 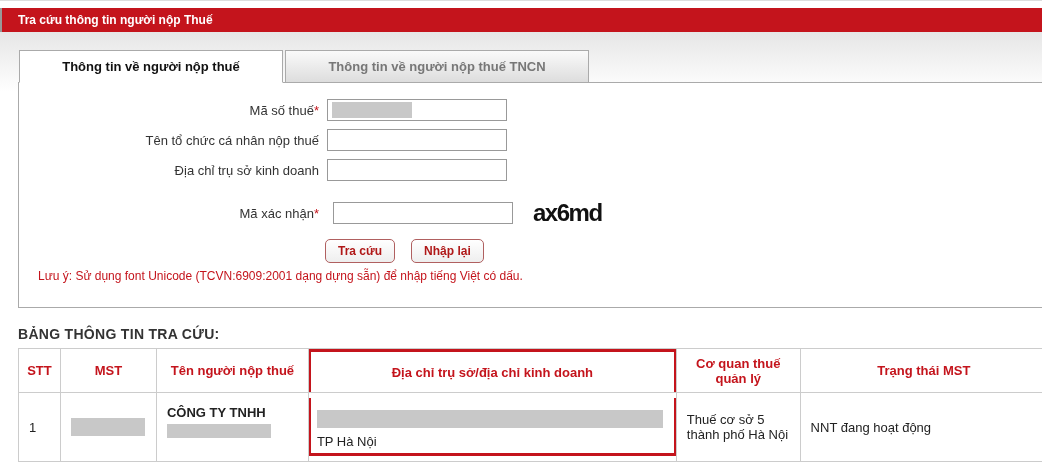 I want to click on note-text: Lưu ý: Sử dụng font Unicode (TCVN:6909:2001 dạng dựng sẵn) để nhập tiếng Việt có dấu., so click(x=281, y=276).